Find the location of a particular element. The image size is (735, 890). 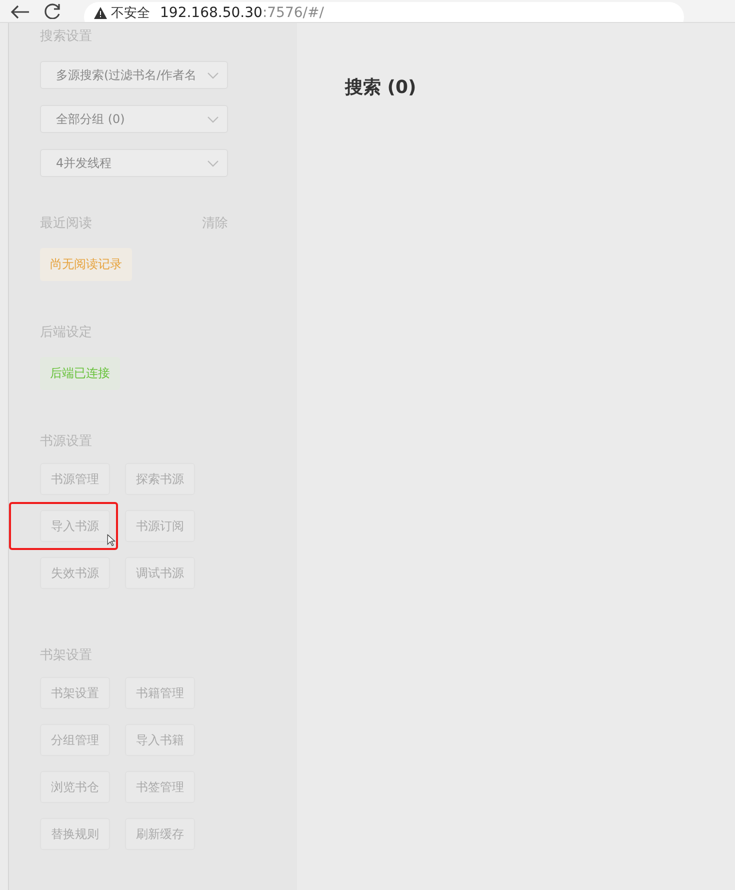

status-tag: 尚无阅读记录 is located at coordinates (86, 264).